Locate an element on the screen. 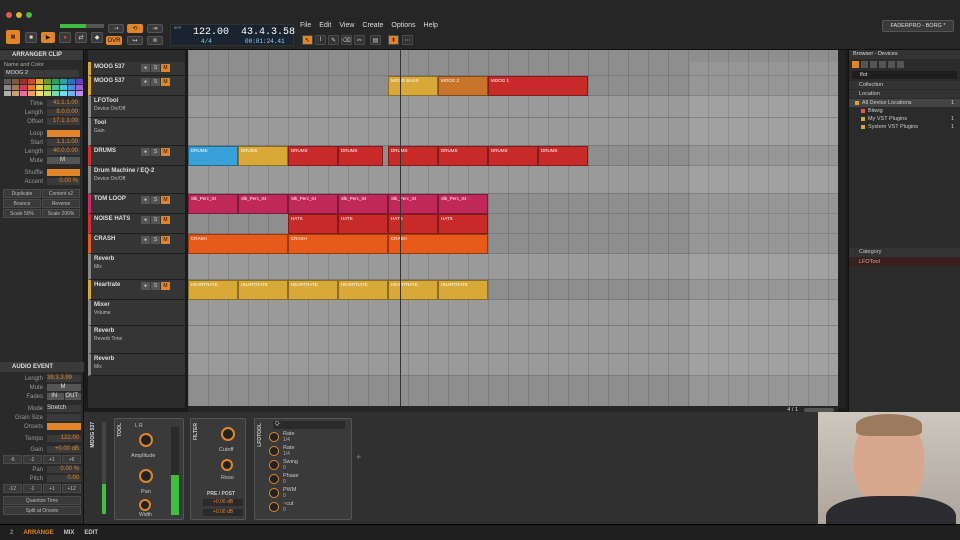 This screenshot has height=540, width=960. grain-size-selector is located at coordinates (64, 417).